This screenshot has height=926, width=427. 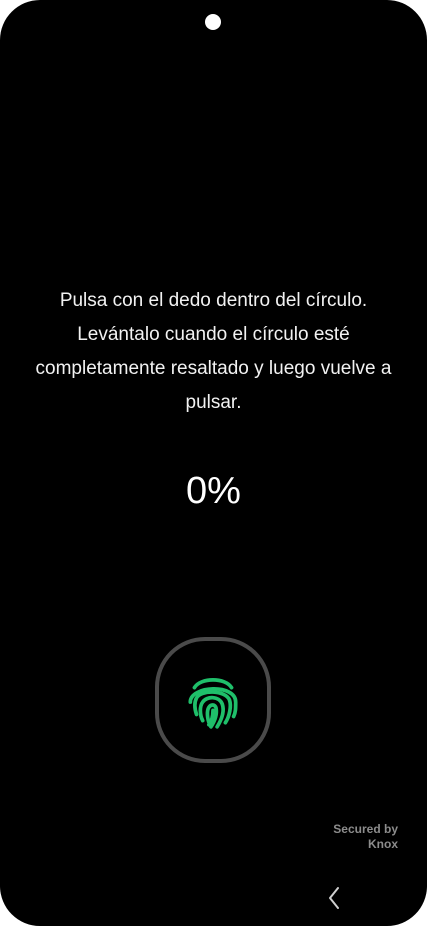 I want to click on secured-by-knox-label: Secured by Knox, so click(x=365, y=837).